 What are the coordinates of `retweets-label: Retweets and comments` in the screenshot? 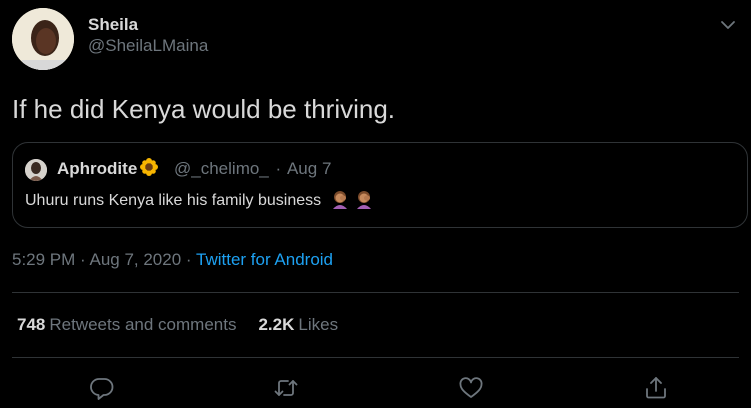 It's located at (143, 324).